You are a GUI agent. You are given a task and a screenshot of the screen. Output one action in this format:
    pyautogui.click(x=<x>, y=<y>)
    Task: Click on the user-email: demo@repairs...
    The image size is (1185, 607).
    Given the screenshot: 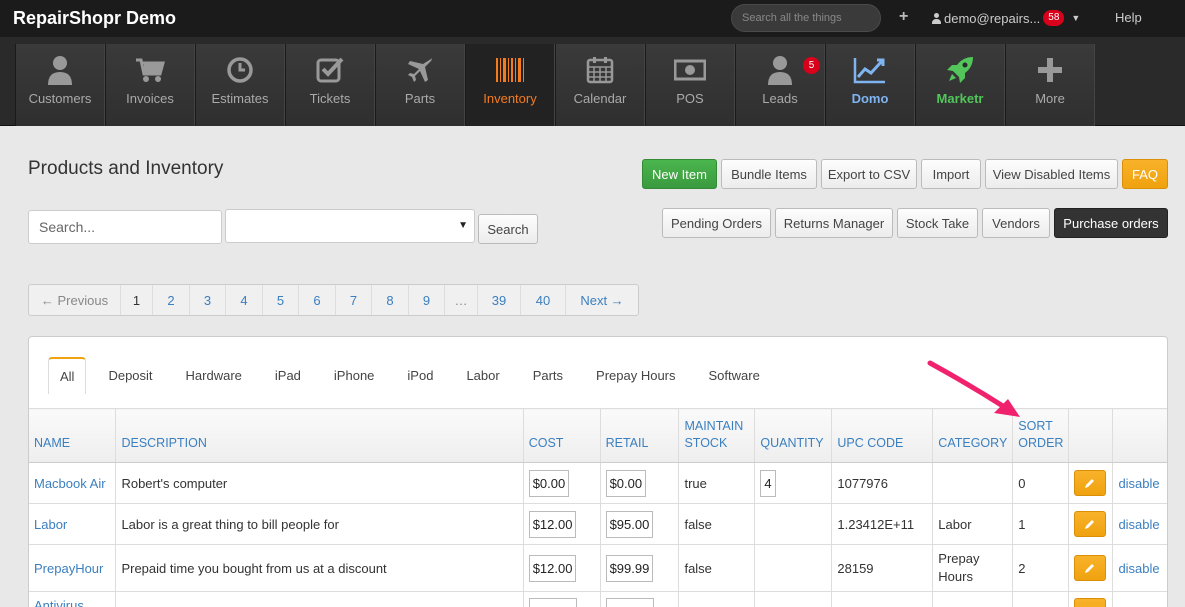 What is the action you would take?
    pyautogui.click(x=992, y=18)
    